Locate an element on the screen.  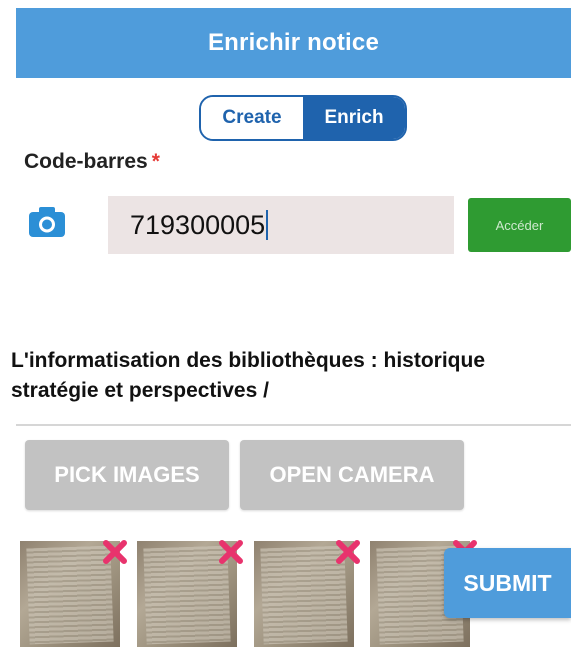
barcode-input-value: 719300005 is located at coordinates (198, 224).